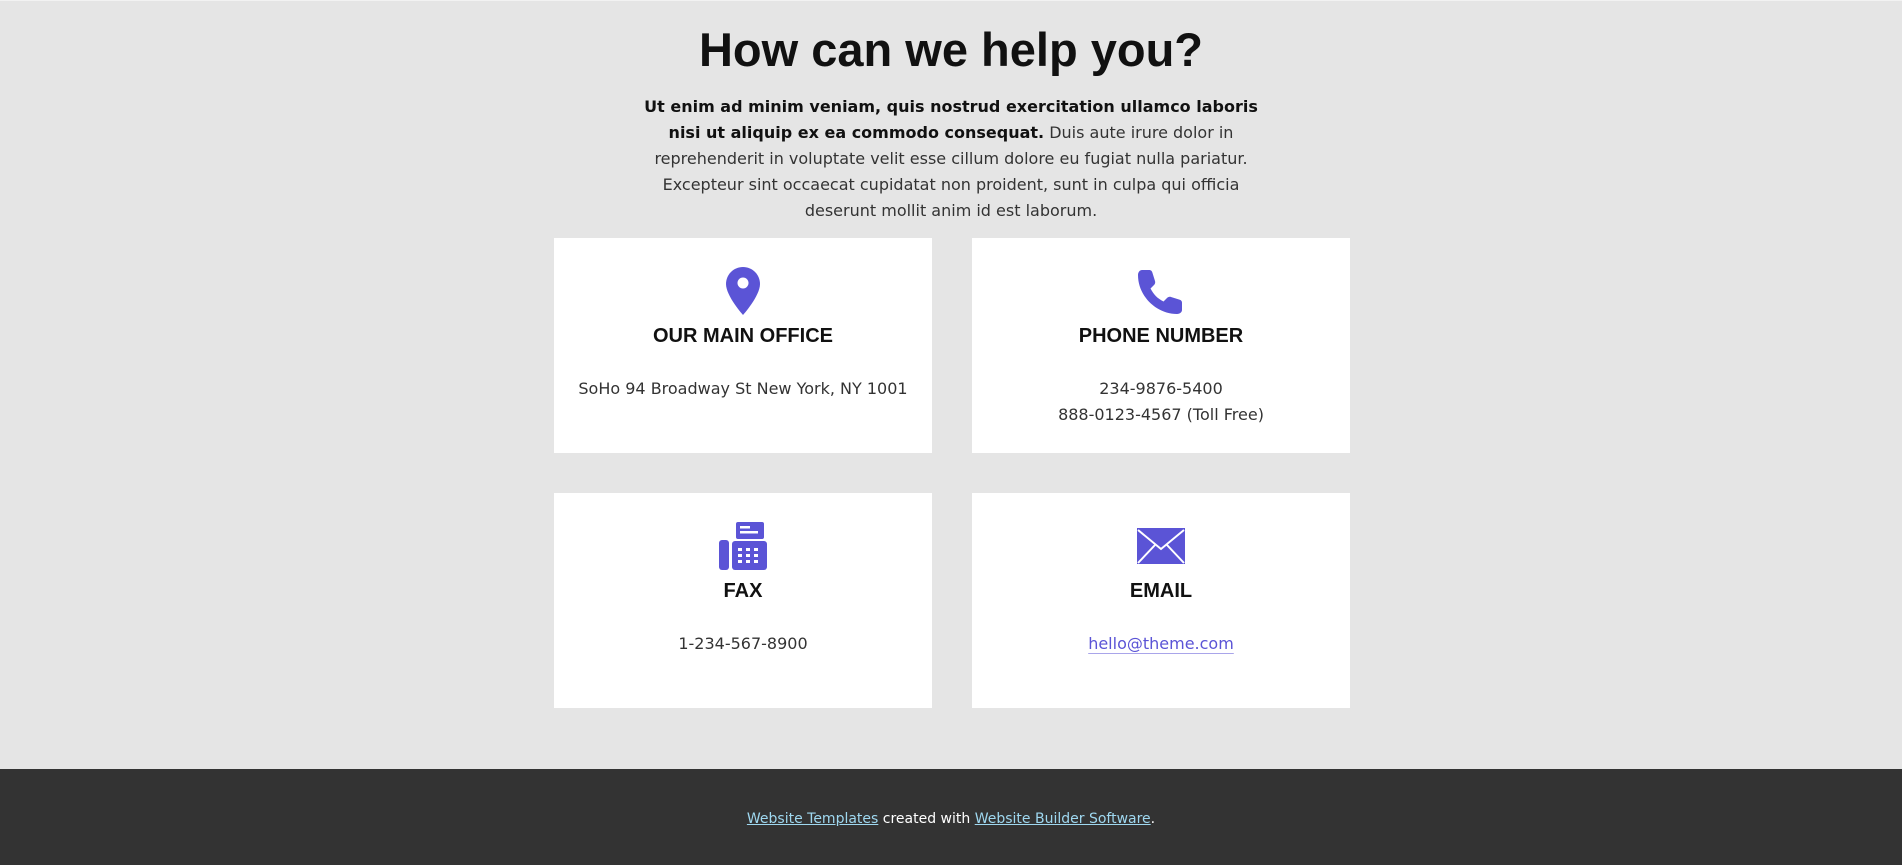 This screenshot has height=865, width=1902. I want to click on fax-icon, so click(743, 546).